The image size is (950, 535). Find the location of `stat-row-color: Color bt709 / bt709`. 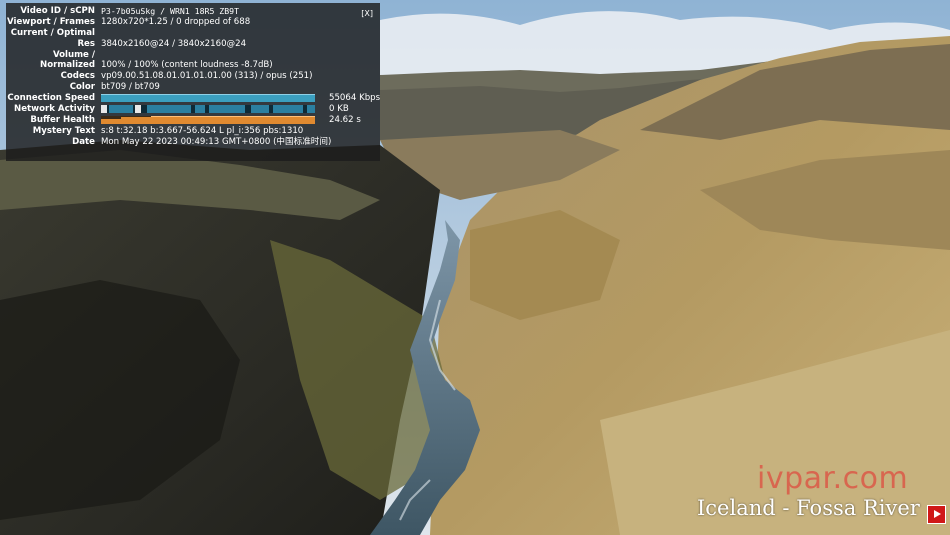

stat-row-color: Color bt709 / bt709 is located at coordinates (193, 87).